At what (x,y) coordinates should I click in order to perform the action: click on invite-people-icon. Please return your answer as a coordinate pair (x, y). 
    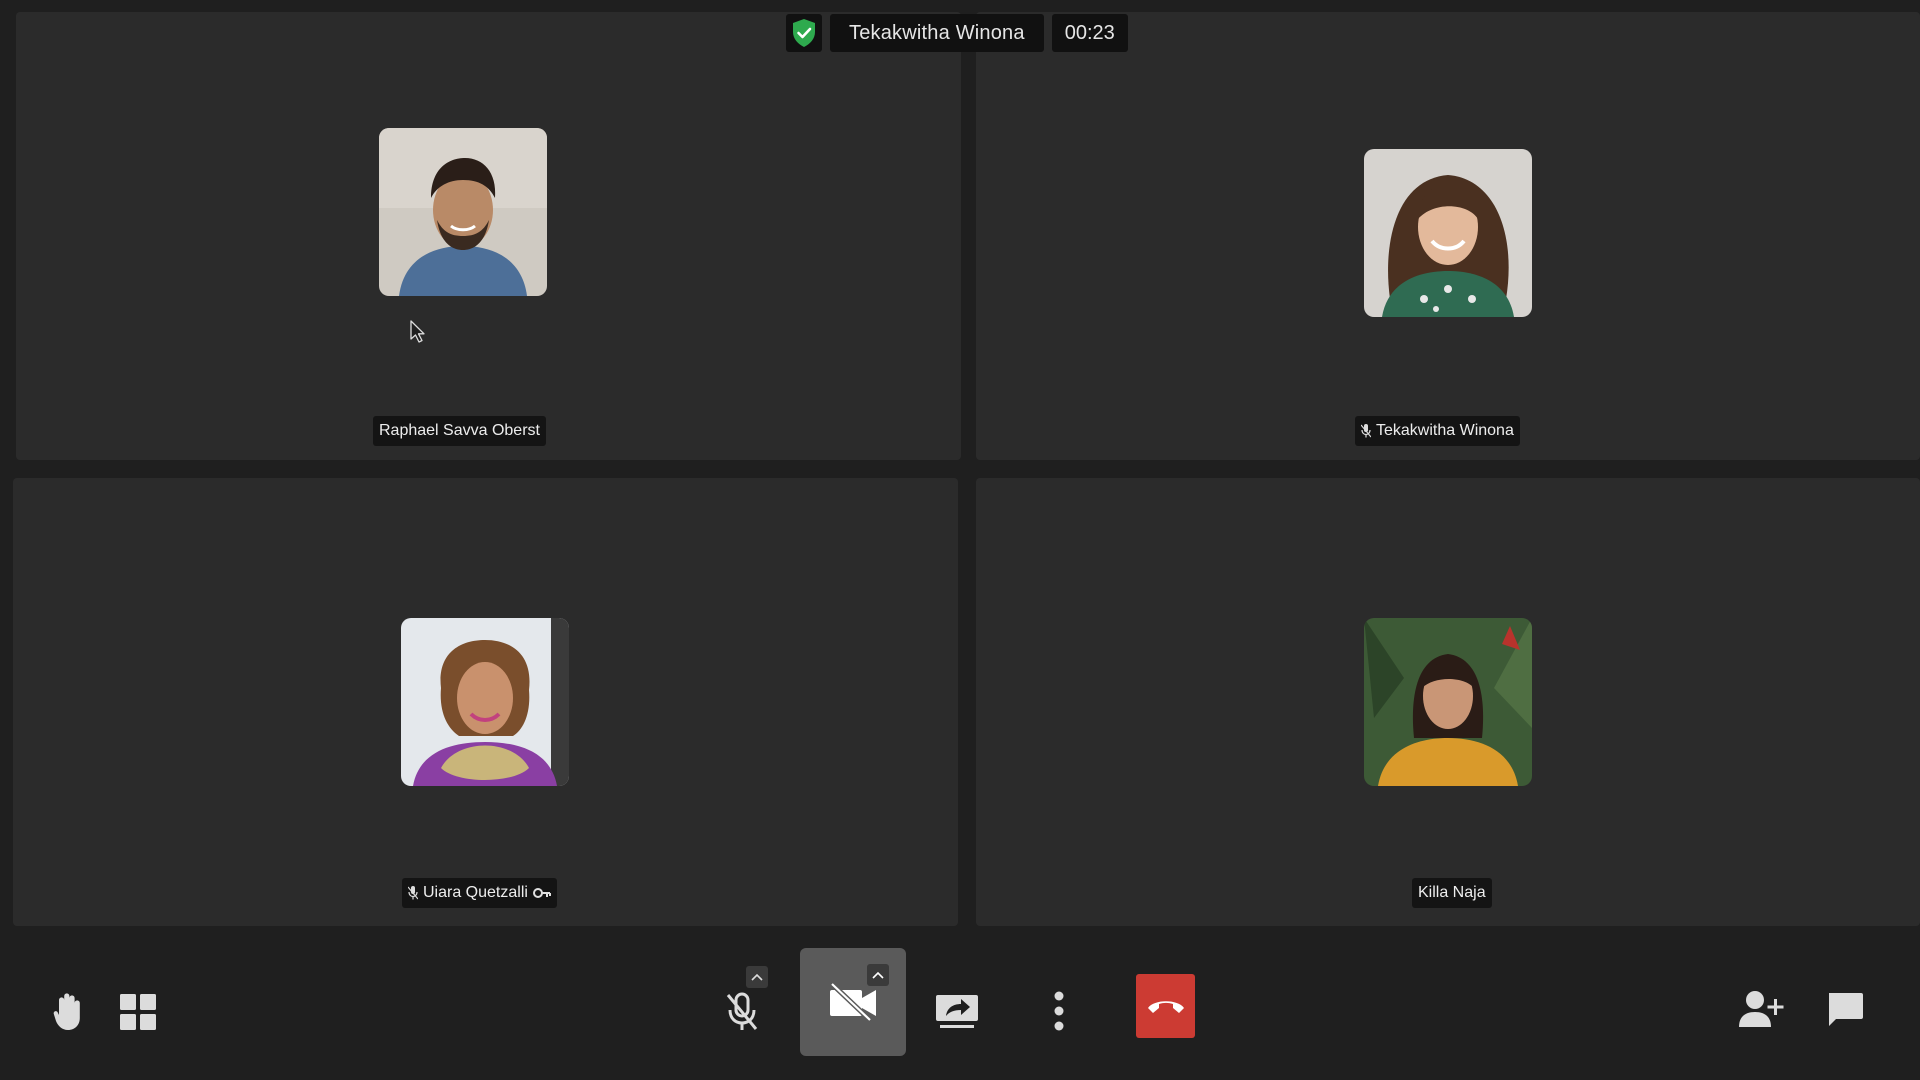
    Looking at the image, I should click on (1761, 1009).